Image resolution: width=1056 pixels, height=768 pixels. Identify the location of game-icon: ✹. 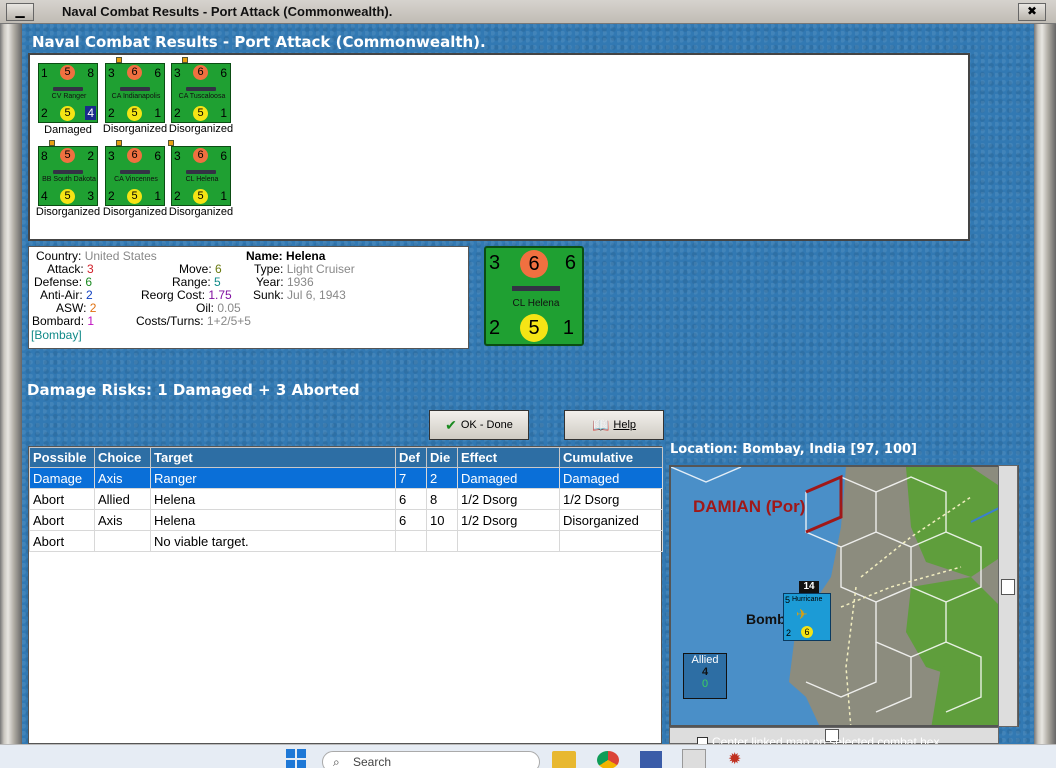
(740, 758).